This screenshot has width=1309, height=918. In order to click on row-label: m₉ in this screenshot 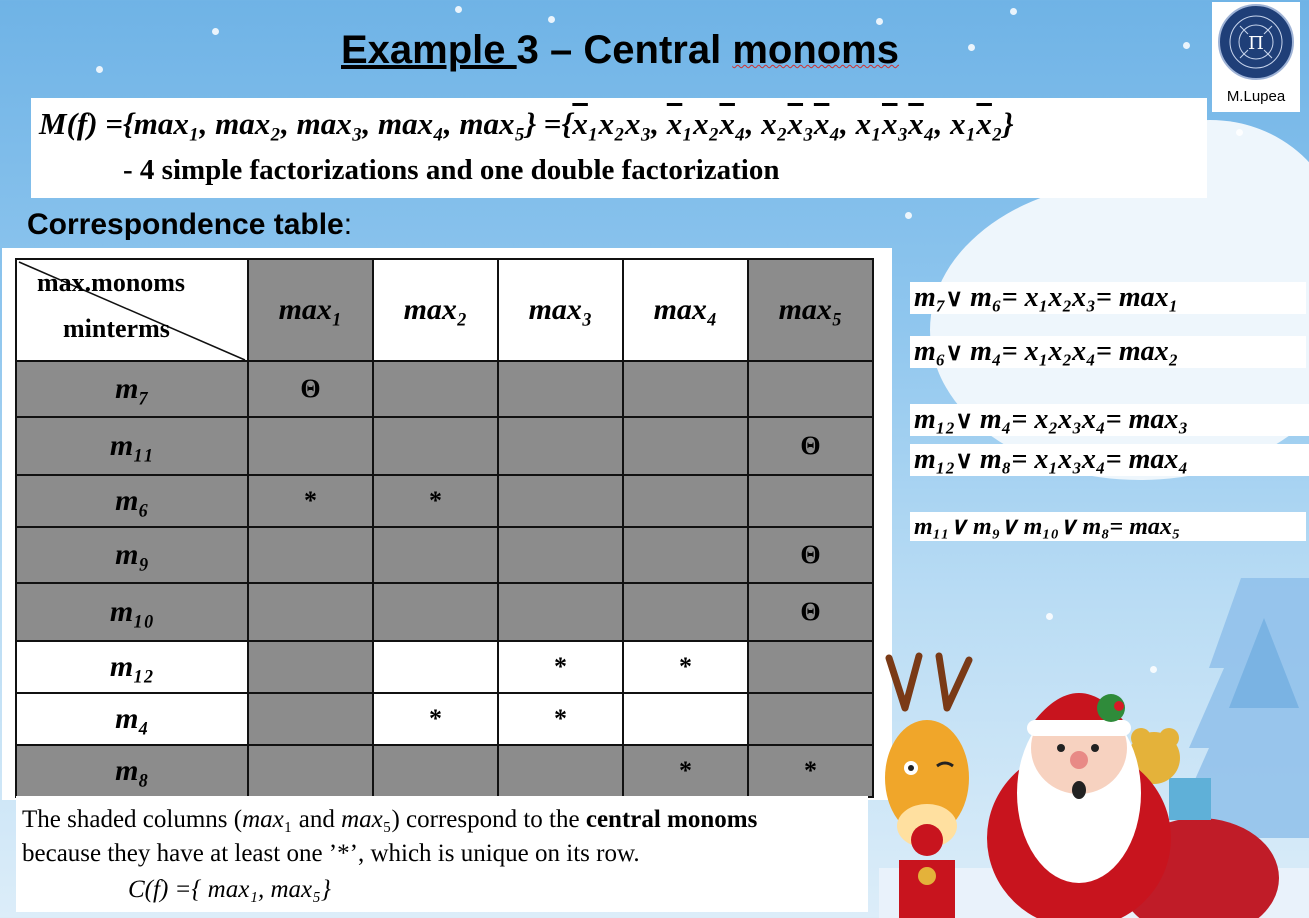, I will do `click(132, 555)`.